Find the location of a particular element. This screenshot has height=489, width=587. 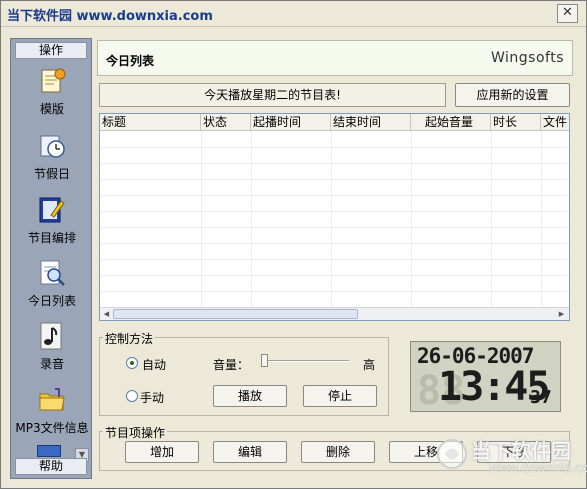

scrollbar-thumb is located at coordinates (235, 314).